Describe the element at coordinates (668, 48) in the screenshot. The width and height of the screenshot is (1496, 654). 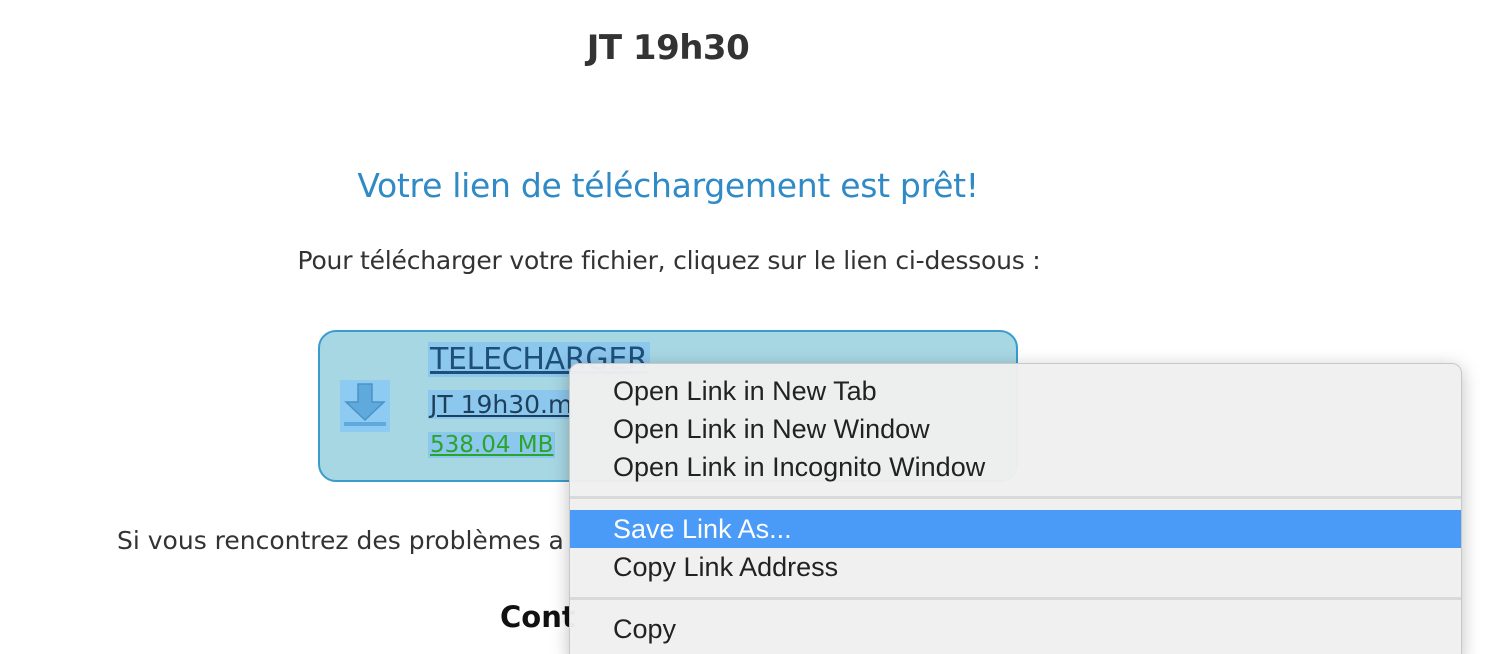
I see `file-title: JT 19h30` at that location.